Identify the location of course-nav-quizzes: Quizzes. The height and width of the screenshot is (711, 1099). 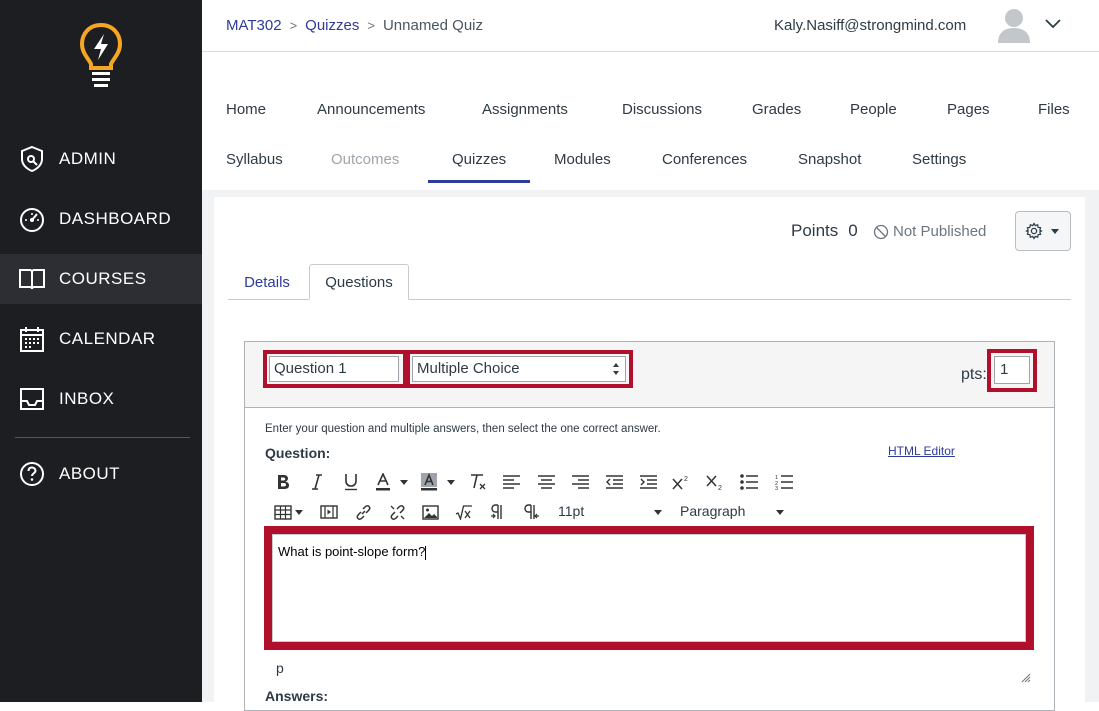
(479, 159).